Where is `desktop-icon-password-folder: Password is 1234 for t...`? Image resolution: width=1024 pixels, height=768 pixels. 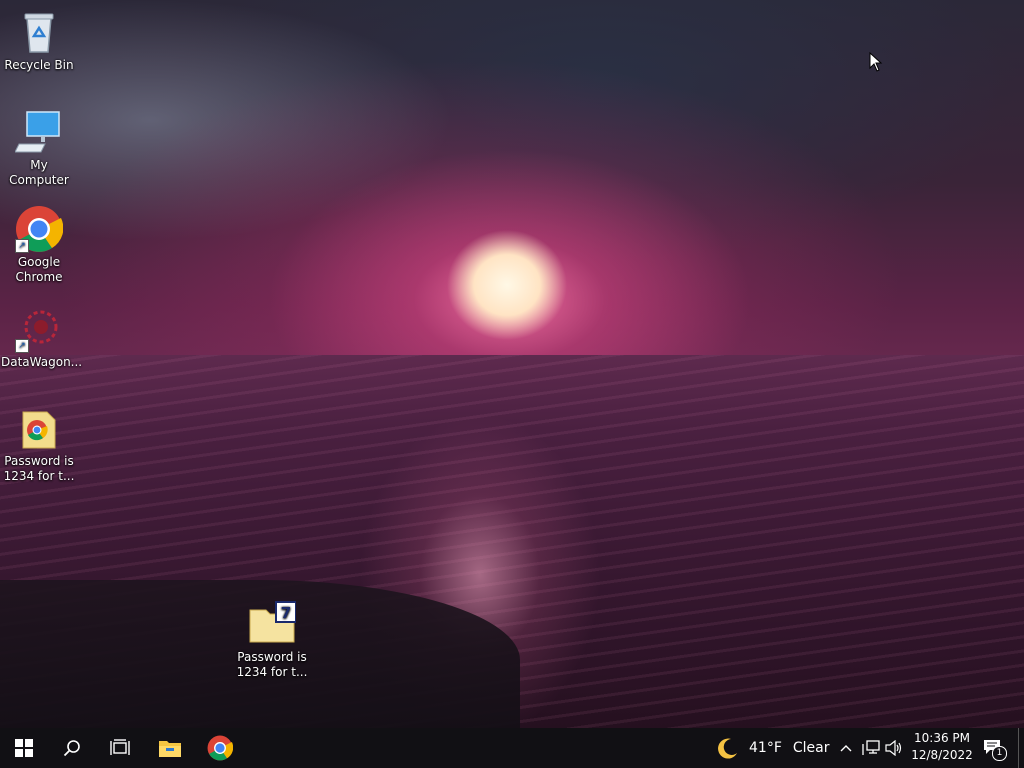
desktop-icon-password-folder: Password is 1234 for t... is located at coordinates (39, 444).